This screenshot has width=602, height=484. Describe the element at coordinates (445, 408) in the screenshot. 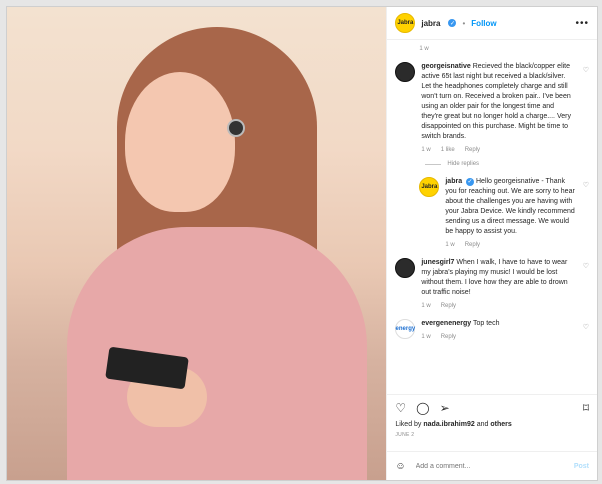

I see `share-paper-plane-icon: ➢` at that location.